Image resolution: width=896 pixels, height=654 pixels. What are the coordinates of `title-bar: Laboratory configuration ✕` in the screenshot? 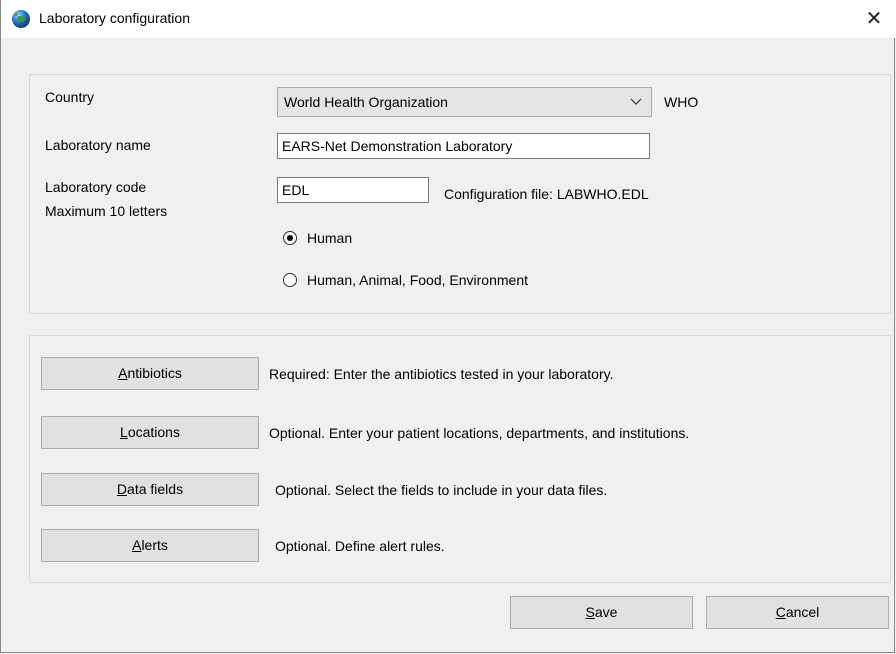 It's located at (448, 19).